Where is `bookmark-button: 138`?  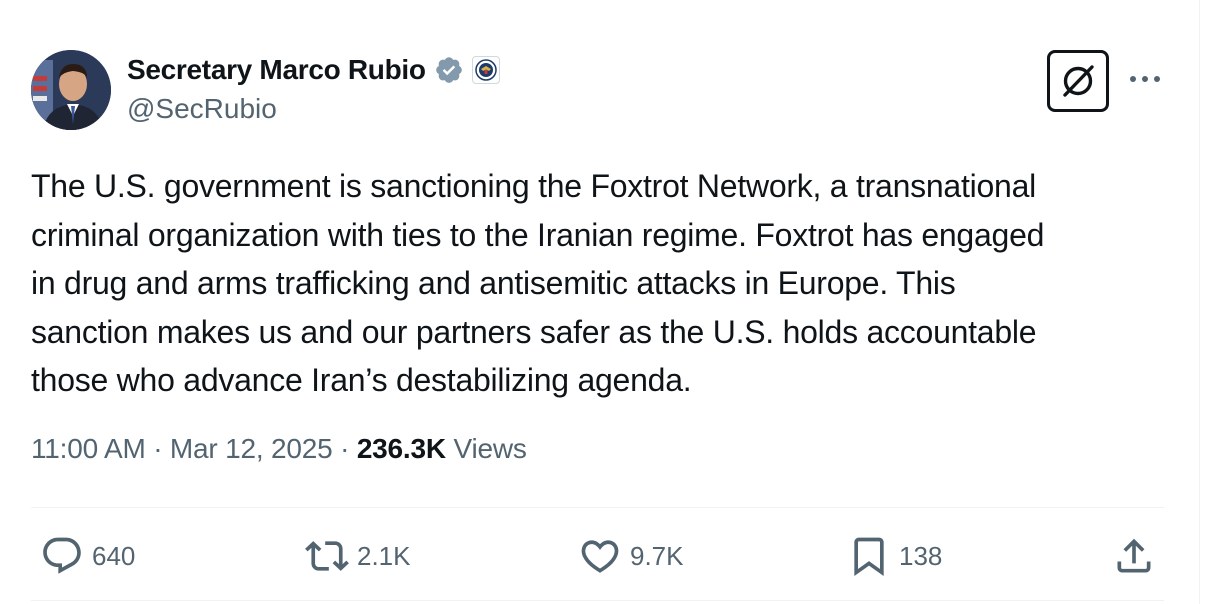
bookmark-button: 138 is located at coordinates (894, 556).